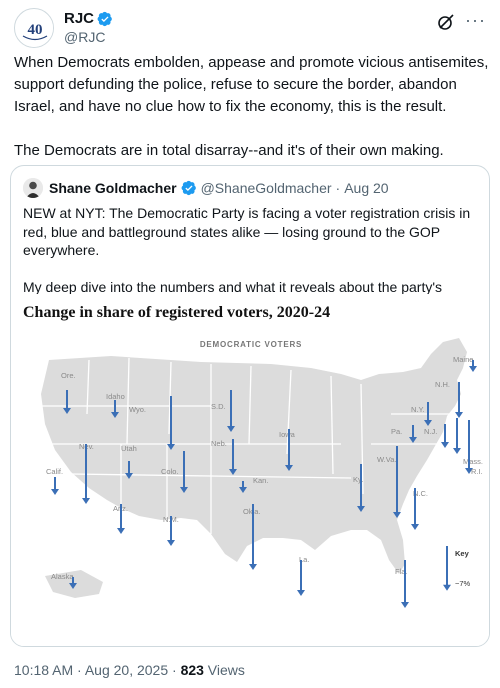 This screenshot has height=688, width=500. I want to click on views-label: Views, so click(224, 670).